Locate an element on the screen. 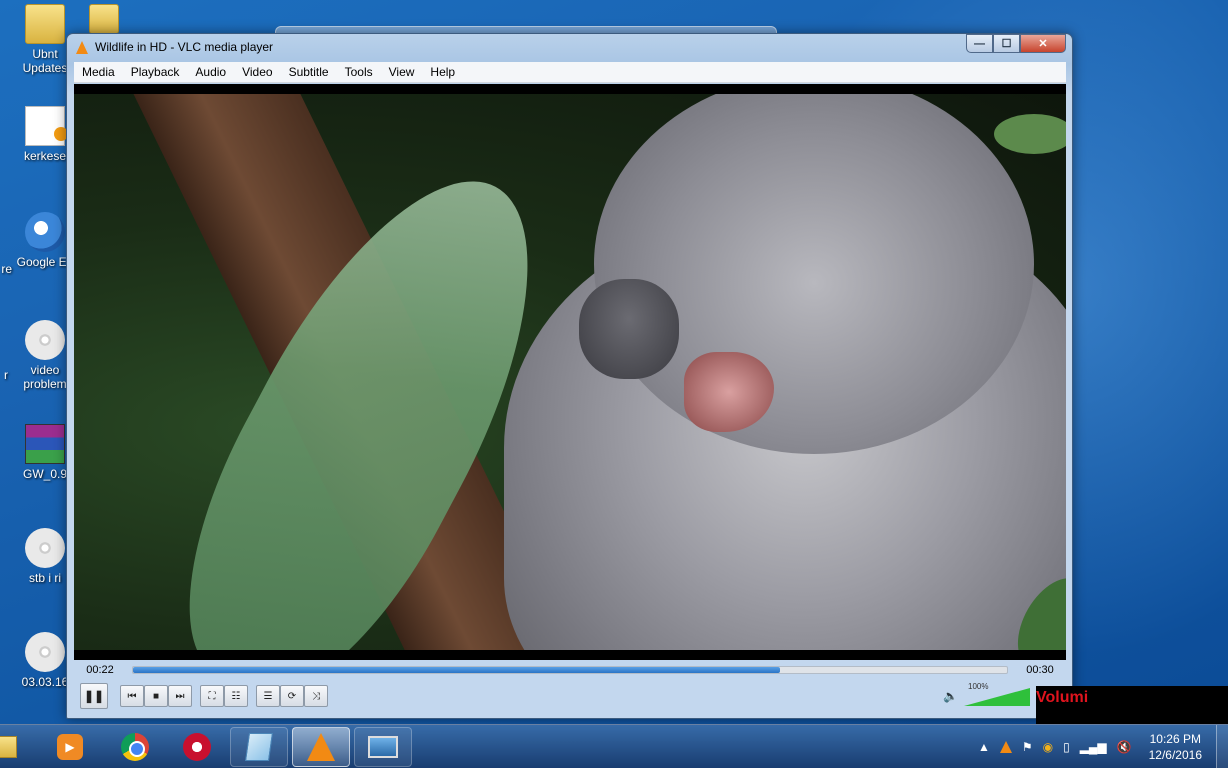 The height and width of the screenshot is (768, 1228). total-time: 00:30 is located at coordinates (1040, 670).